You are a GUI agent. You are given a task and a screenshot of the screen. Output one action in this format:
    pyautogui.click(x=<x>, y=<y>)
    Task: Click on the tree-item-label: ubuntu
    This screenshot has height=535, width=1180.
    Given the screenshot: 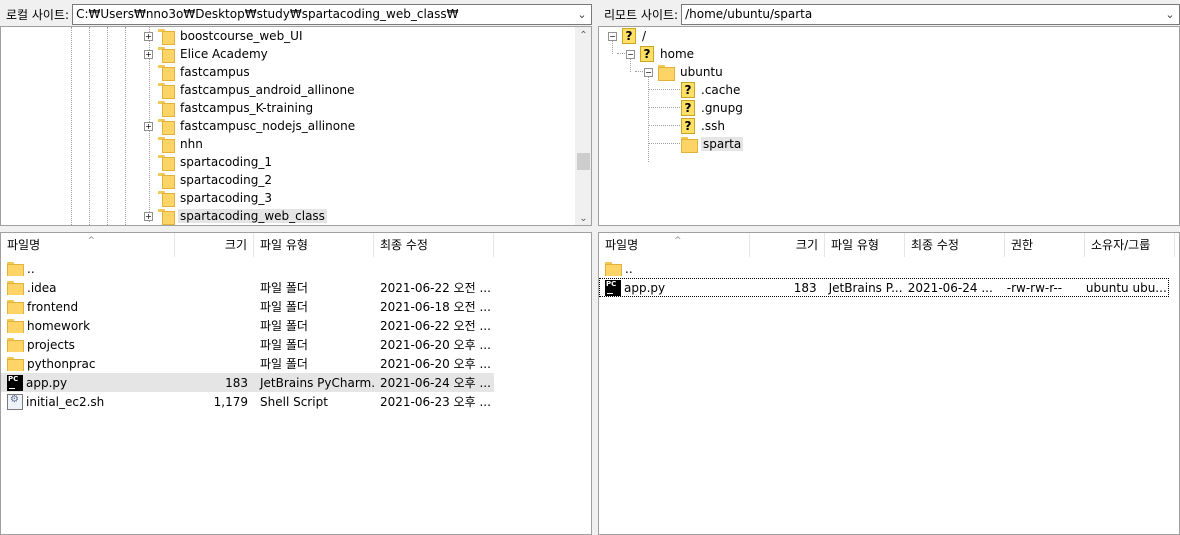 What is the action you would take?
    pyautogui.click(x=701, y=72)
    